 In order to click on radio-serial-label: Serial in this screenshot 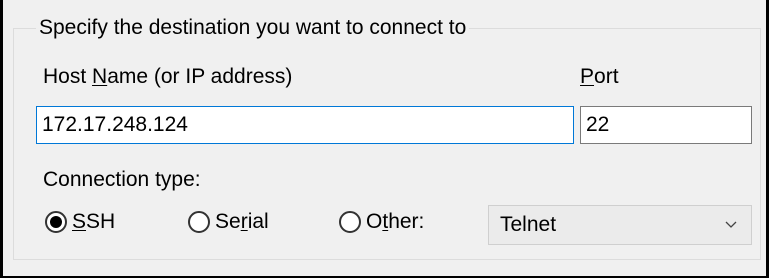, I will do `click(242, 221)`.